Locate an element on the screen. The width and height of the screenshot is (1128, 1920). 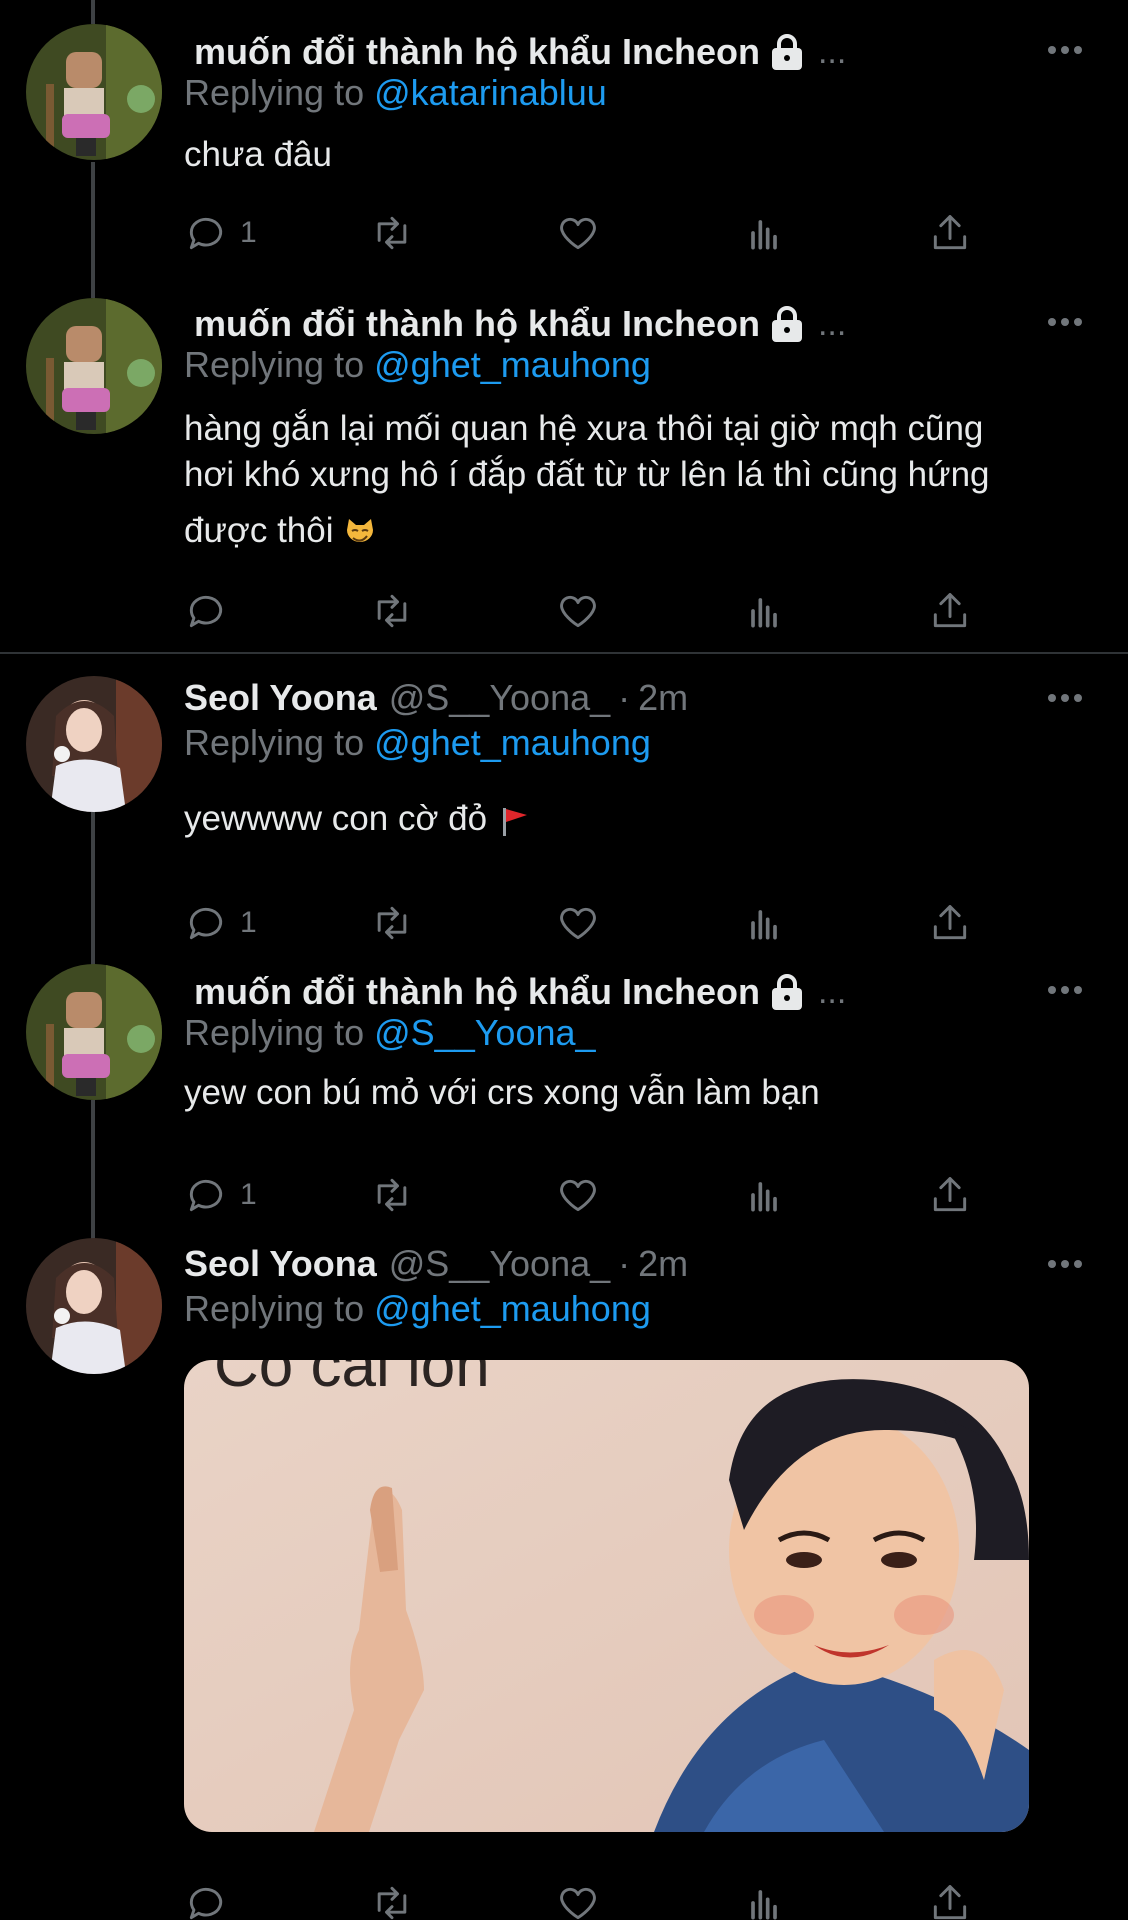
tweet-text: chưa đâu is located at coordinates (258, 154).